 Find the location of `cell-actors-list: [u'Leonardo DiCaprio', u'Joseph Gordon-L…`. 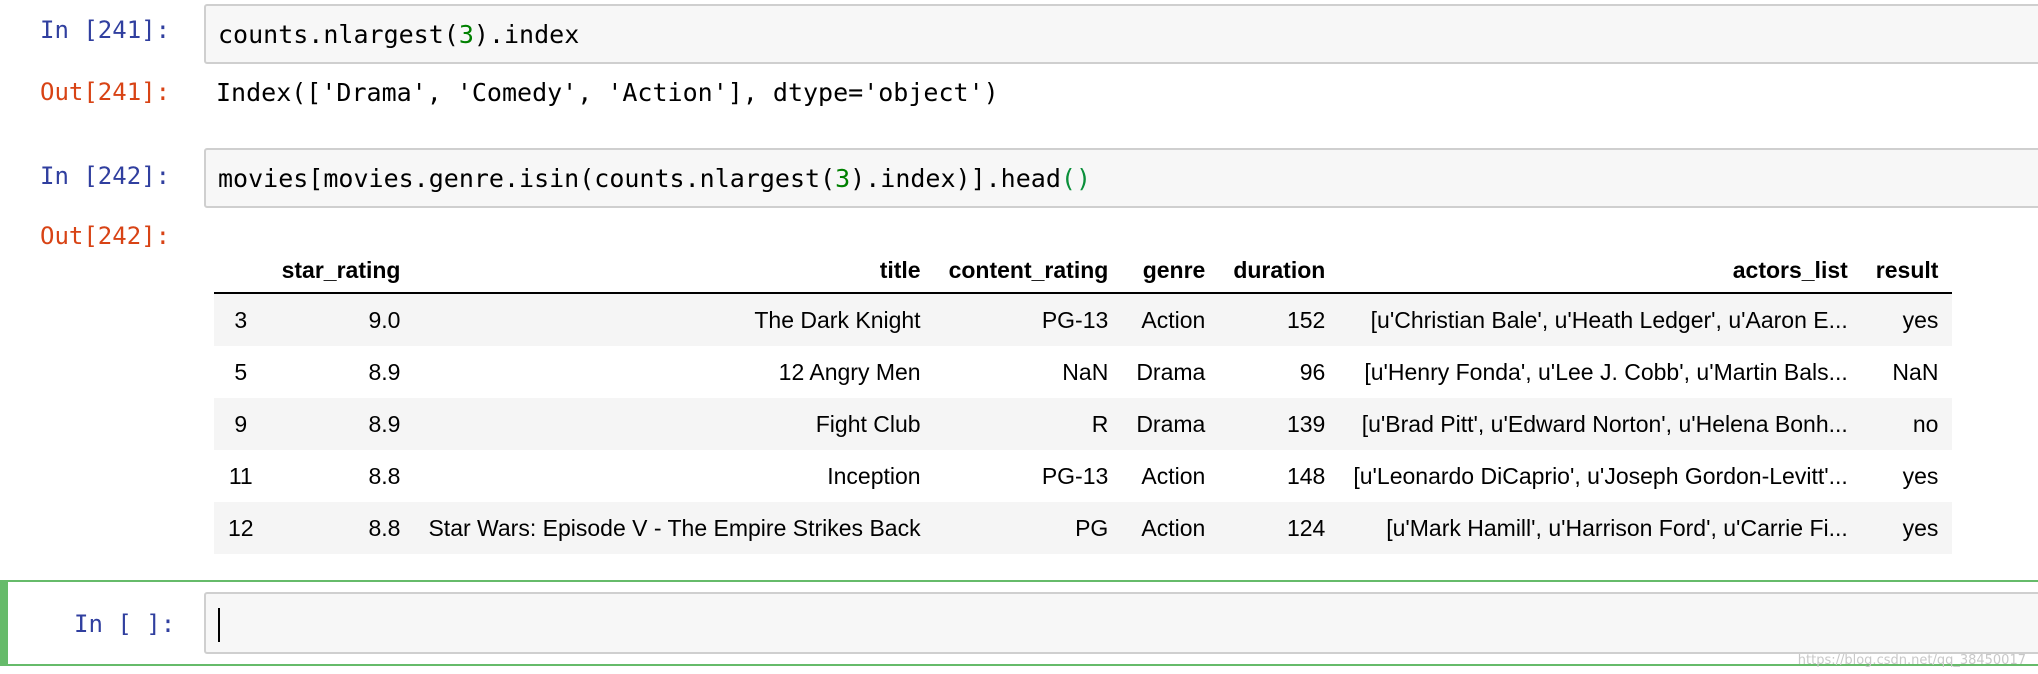

cell-actors-list: [u'Leonardo DiCaprio', u'Joseph Gordon-L… is located at coordinates (1600, 475).